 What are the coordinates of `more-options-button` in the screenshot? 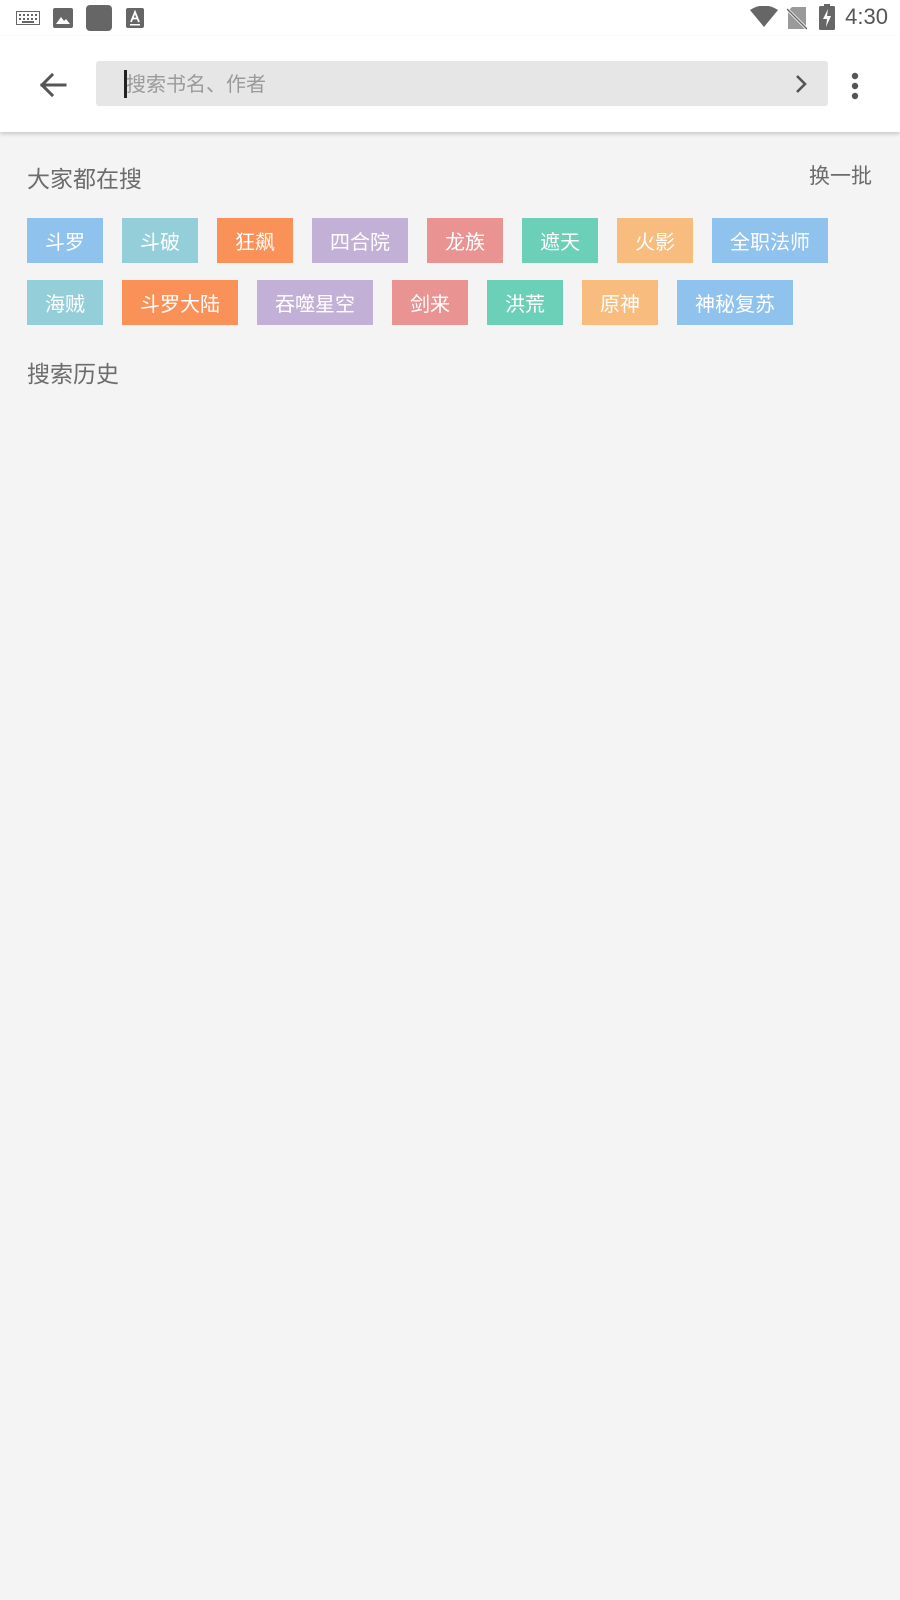 It's located at (855, 86).